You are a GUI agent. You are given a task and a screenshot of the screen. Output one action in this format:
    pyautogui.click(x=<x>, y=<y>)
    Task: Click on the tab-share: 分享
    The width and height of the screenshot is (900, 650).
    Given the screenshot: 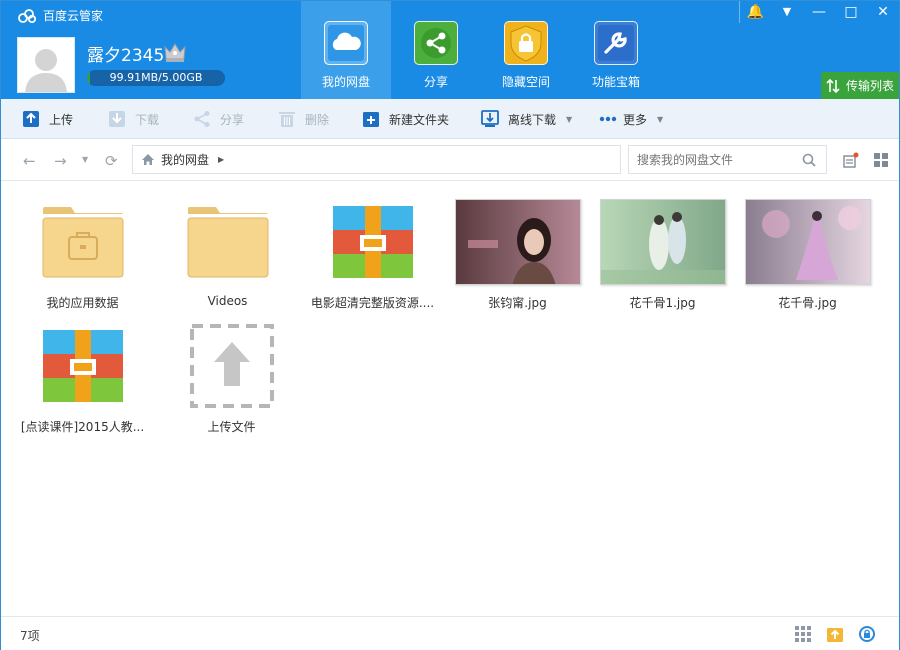 What is the action you would take?
    pyautogui.click(x=436, y=50)
    